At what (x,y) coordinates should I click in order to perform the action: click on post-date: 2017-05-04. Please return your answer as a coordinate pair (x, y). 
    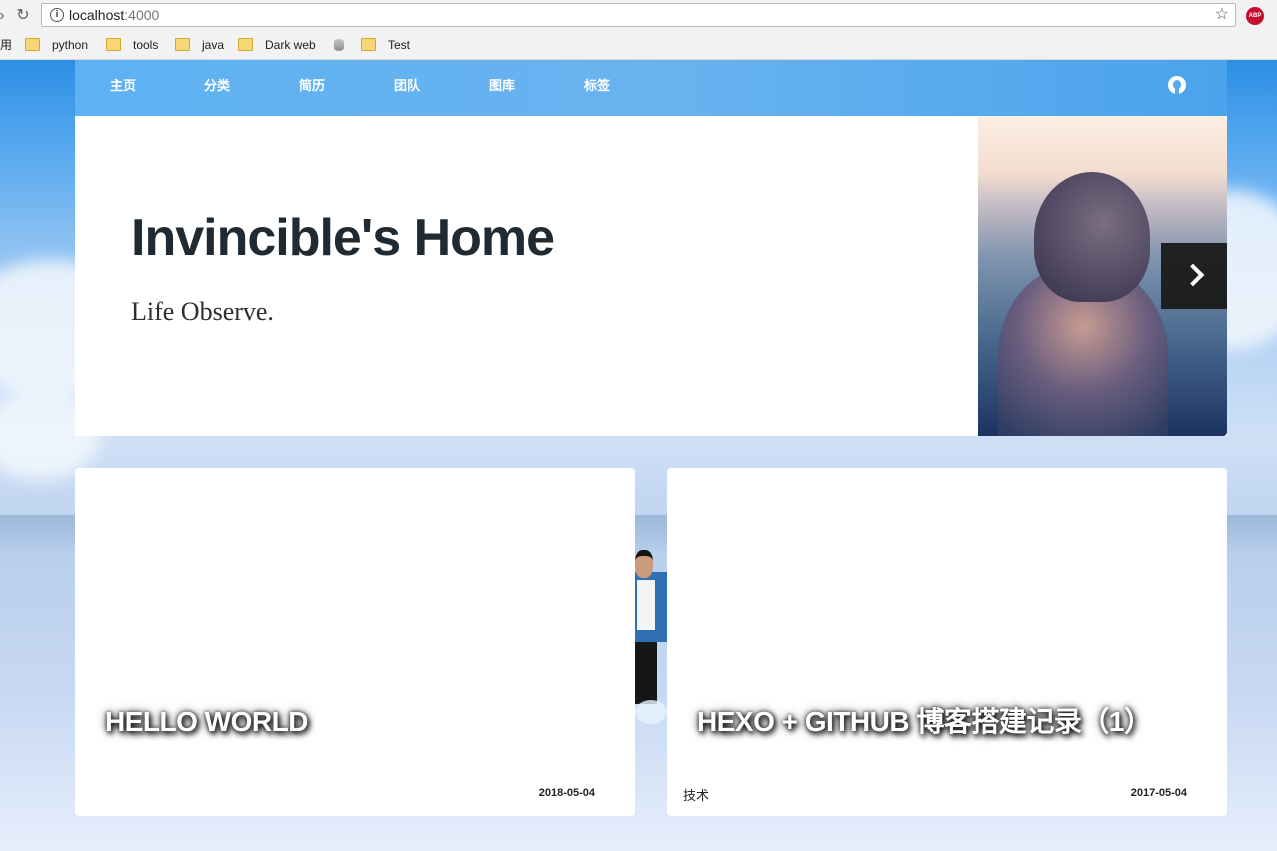
    Looking at the image, I should click on (1158, 793).